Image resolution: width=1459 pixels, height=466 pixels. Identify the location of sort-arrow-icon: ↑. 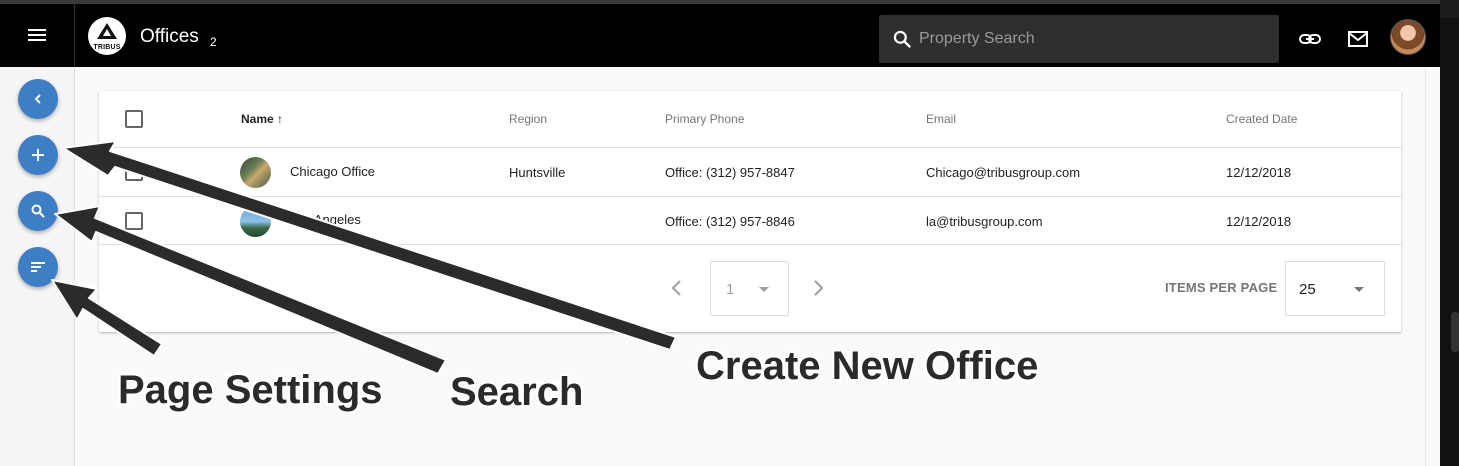
(280, 119).